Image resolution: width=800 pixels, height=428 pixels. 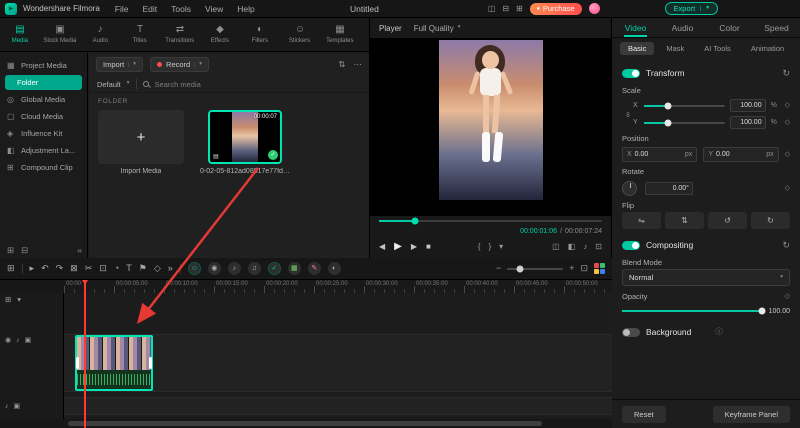 I want to click on import-media-tile: +, so click(x=141, y=137).